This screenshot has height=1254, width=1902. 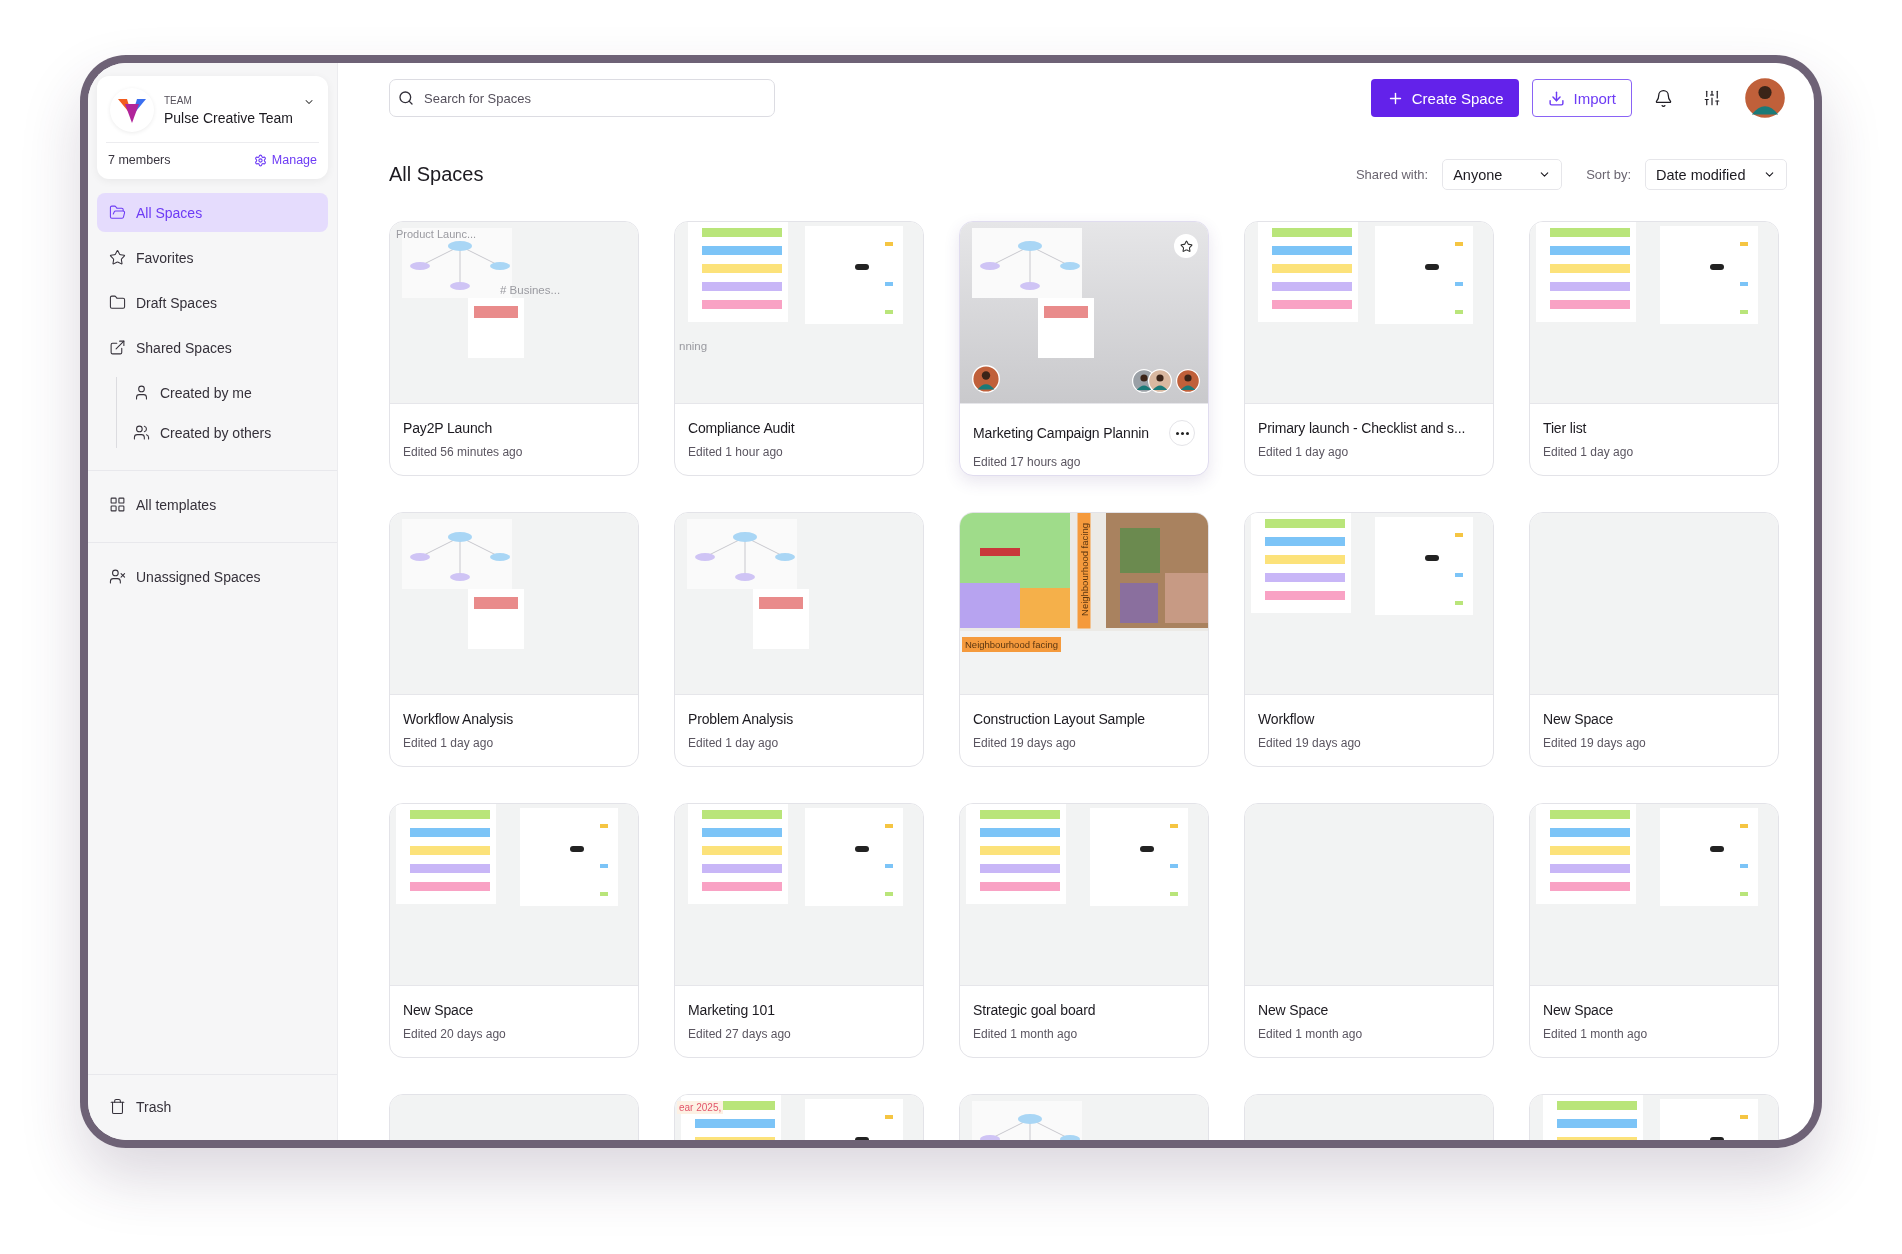 I want to click on card-title: Workflow Analysis, so click(x=458, y=719).